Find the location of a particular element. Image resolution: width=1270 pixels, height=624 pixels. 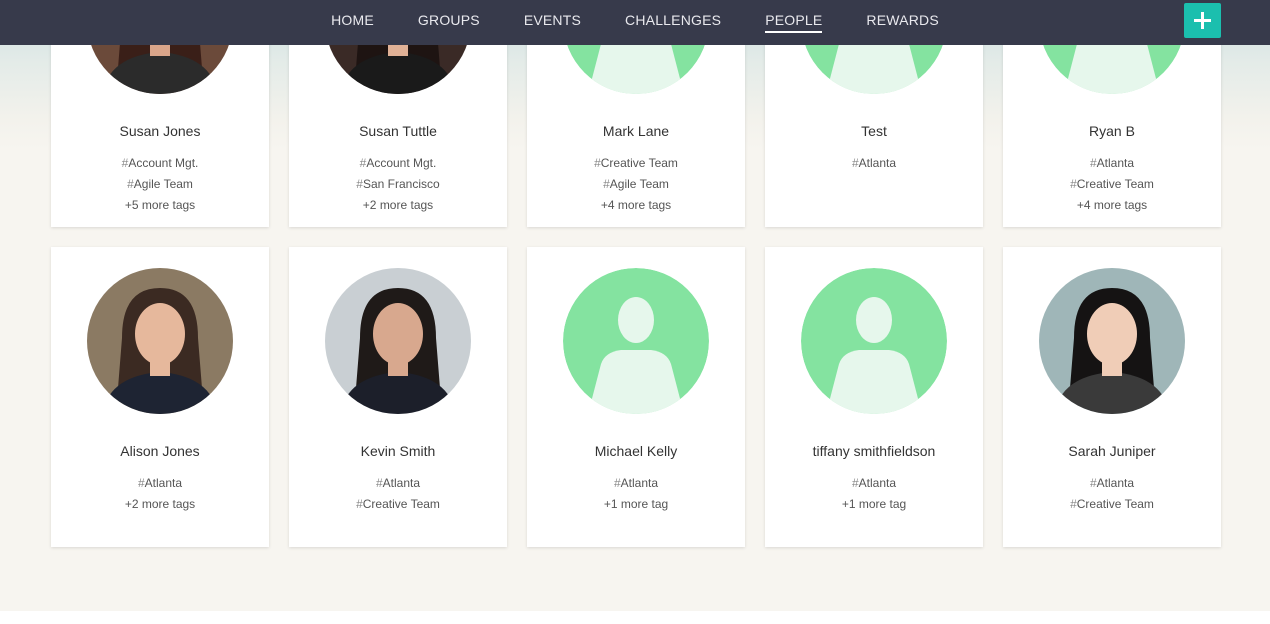

person-card: Michael Kelly #Atlanta +1 more tag is located at coordinates (636, 397).